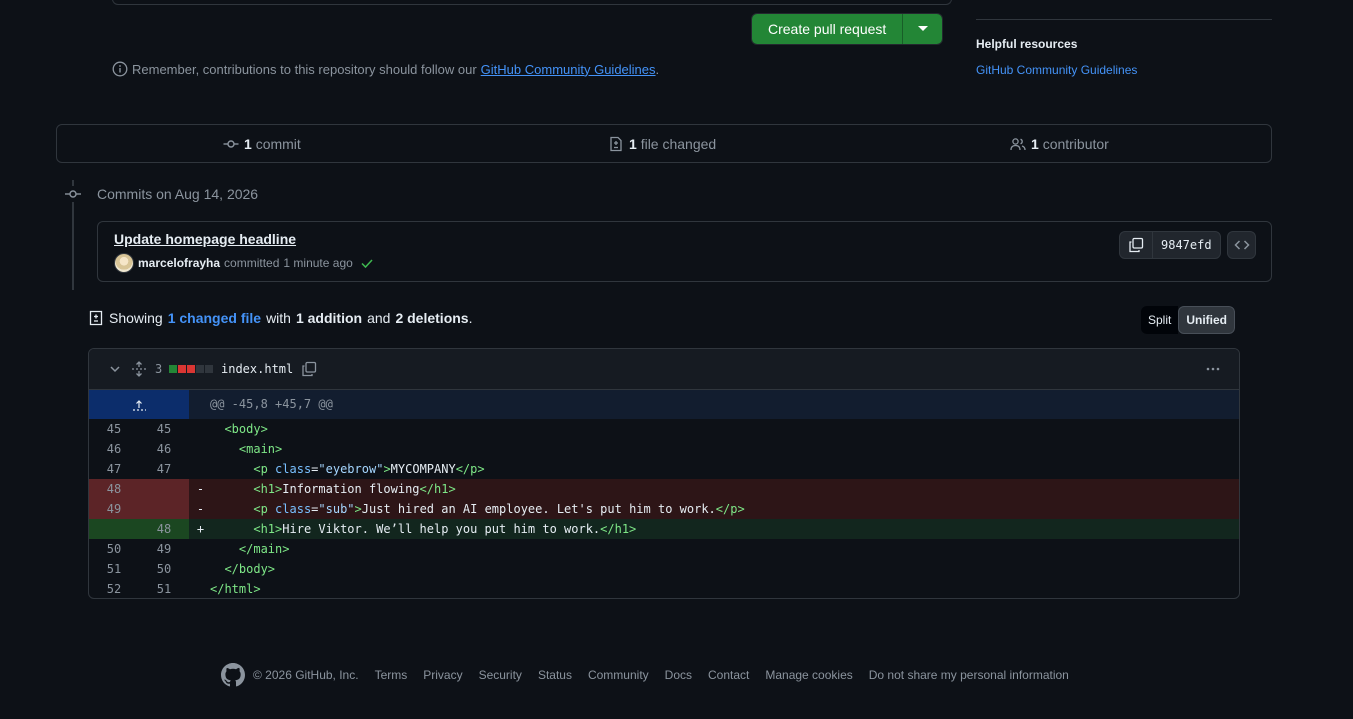 The width and height of the screenshot is (1353, 719). What do you see at coordinates (164, 429) in the screenshot?
I see `new-line-number: 45` at bounding box center [164, 429].